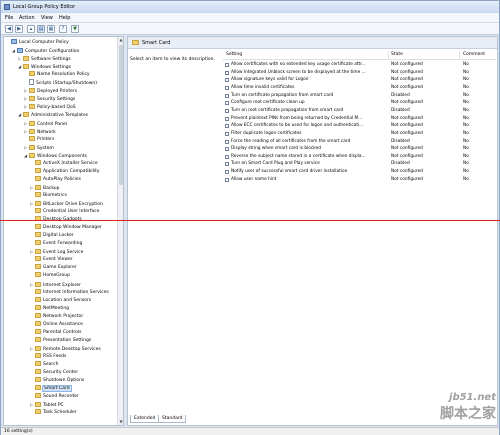  I want to click on tree-node: Security Center, so click(54, 372).